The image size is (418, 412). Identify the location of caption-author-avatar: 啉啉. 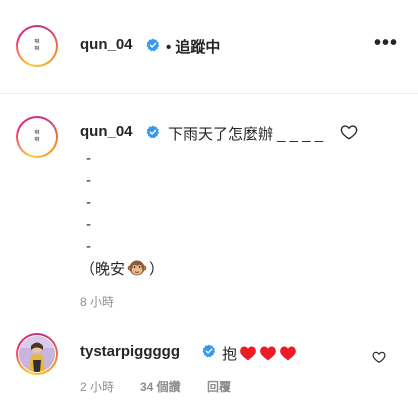
(37, 137).